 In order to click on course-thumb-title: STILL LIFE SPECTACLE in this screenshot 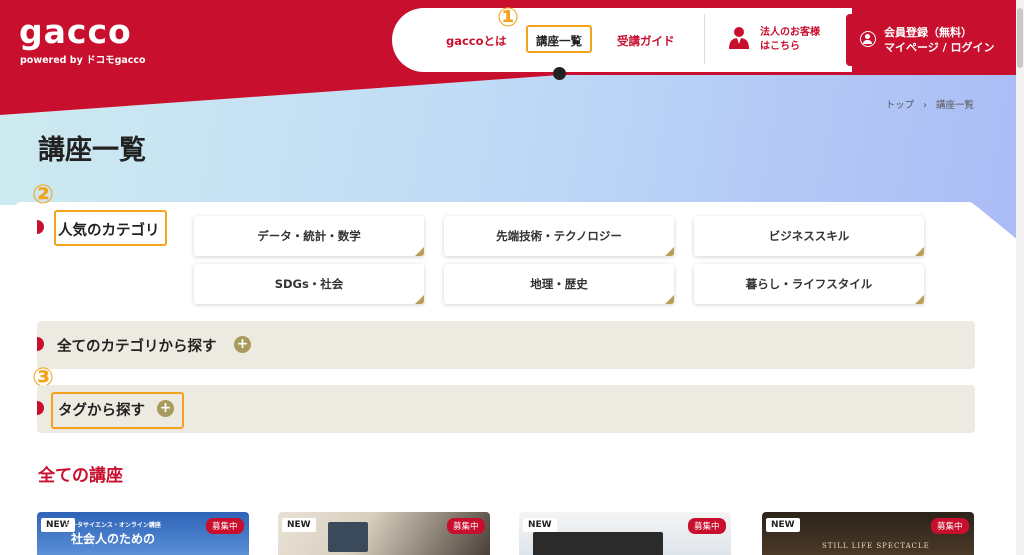, I will do `click(876, 546)`.